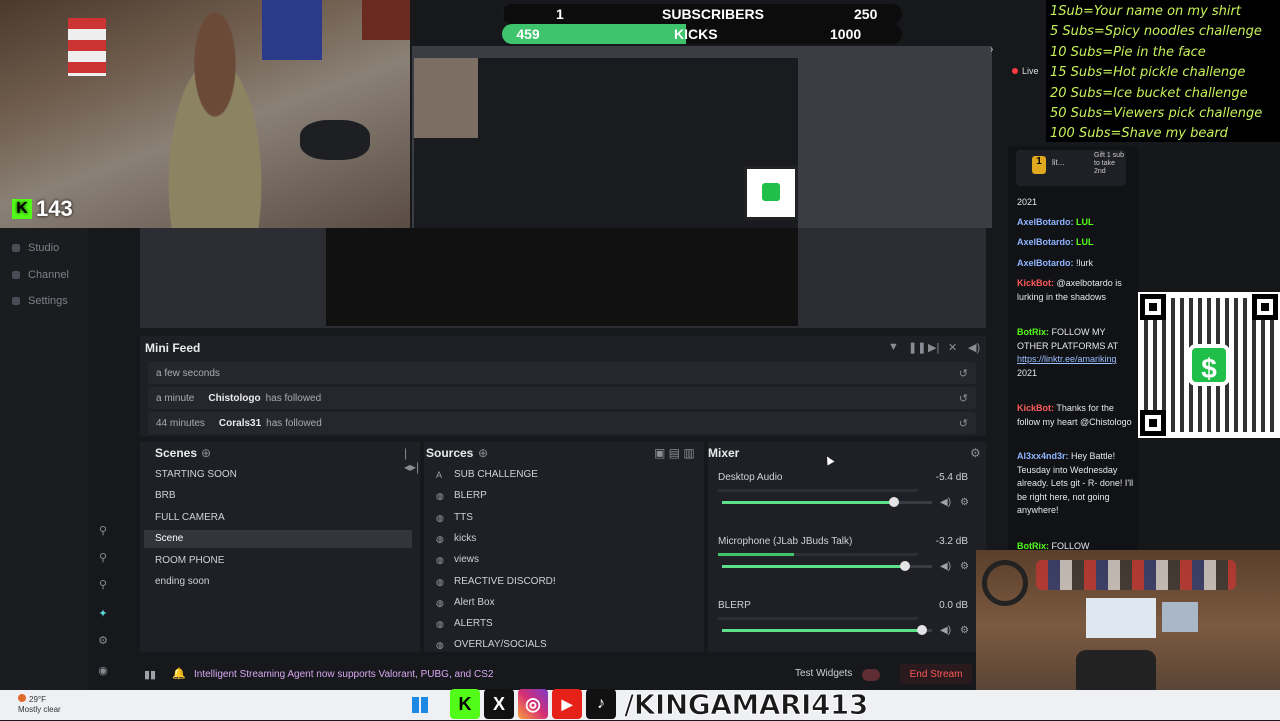  Describe the element at coordinates (528, 34) in the screenshot. I see `kicks-current: 459` at that location.